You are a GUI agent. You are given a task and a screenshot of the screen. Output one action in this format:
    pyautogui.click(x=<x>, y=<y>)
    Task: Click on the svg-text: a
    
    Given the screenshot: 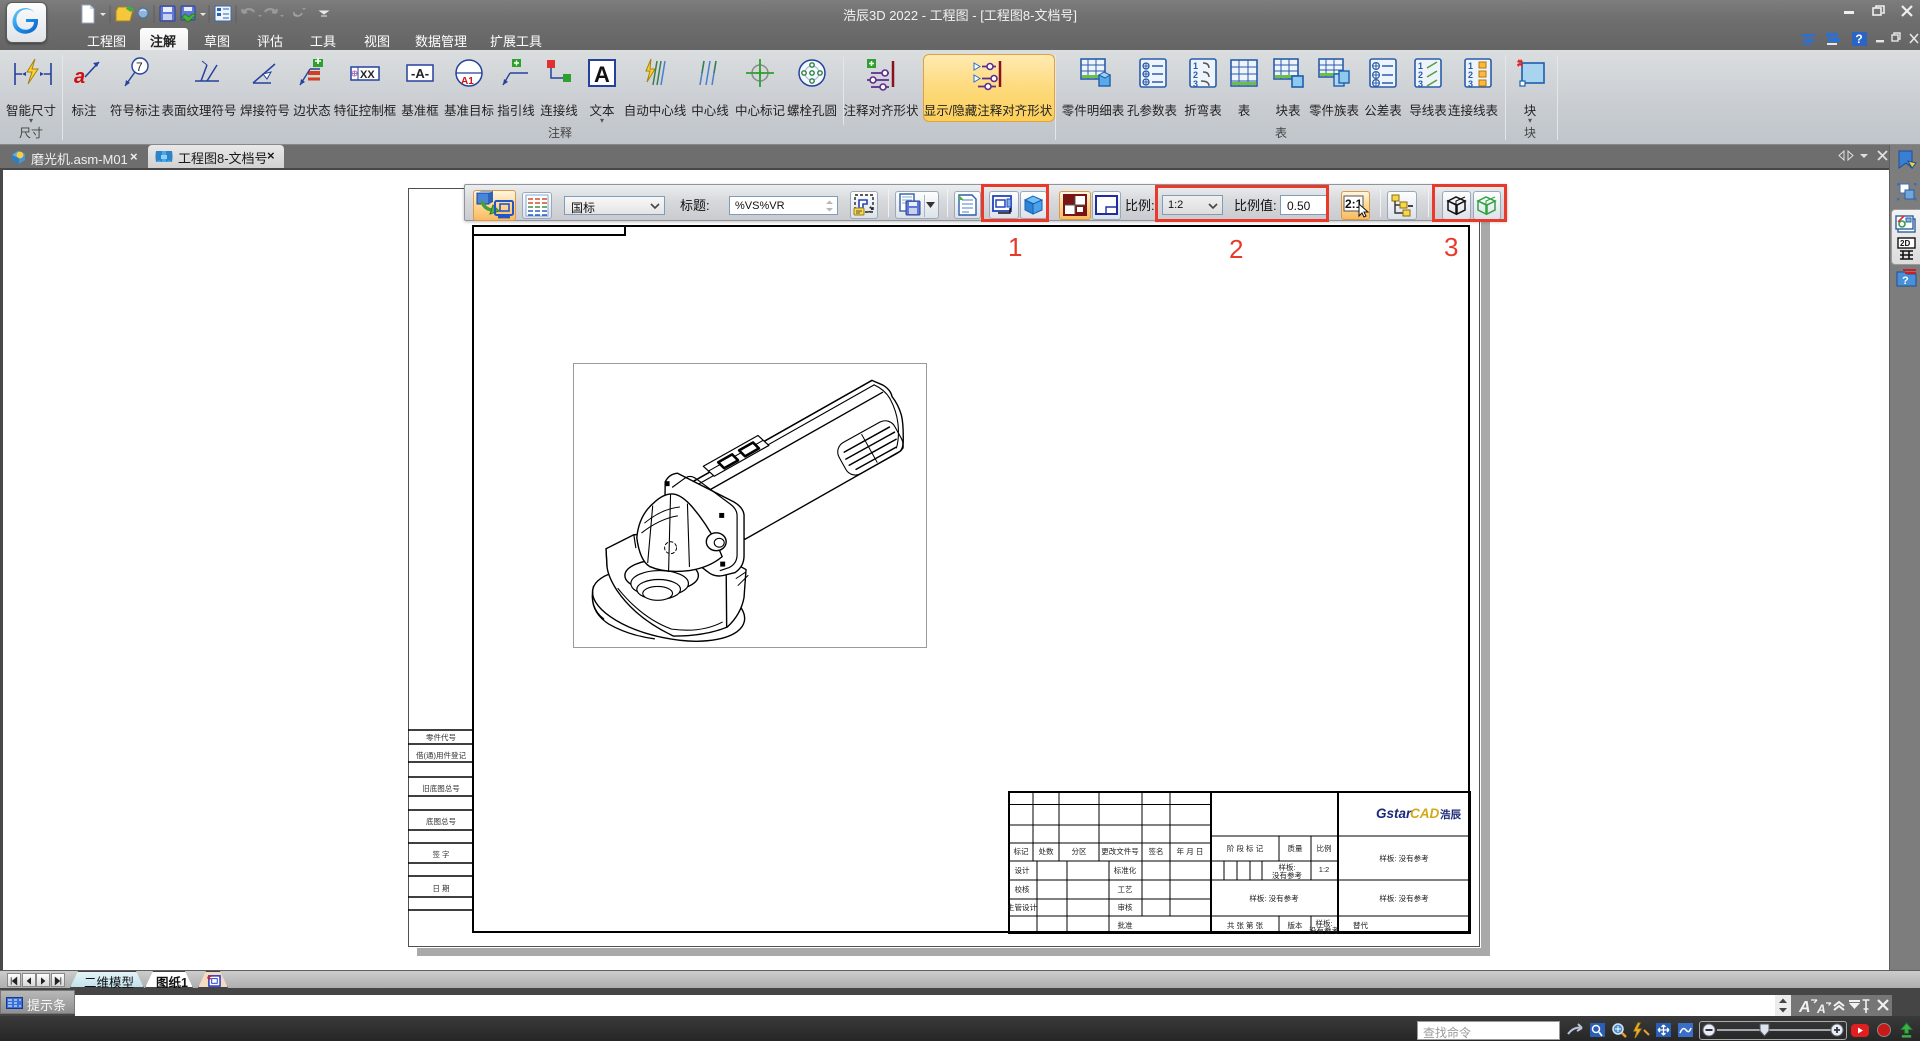 What is the action you would take?
    pyautogui.click(x=79, y=77)
    